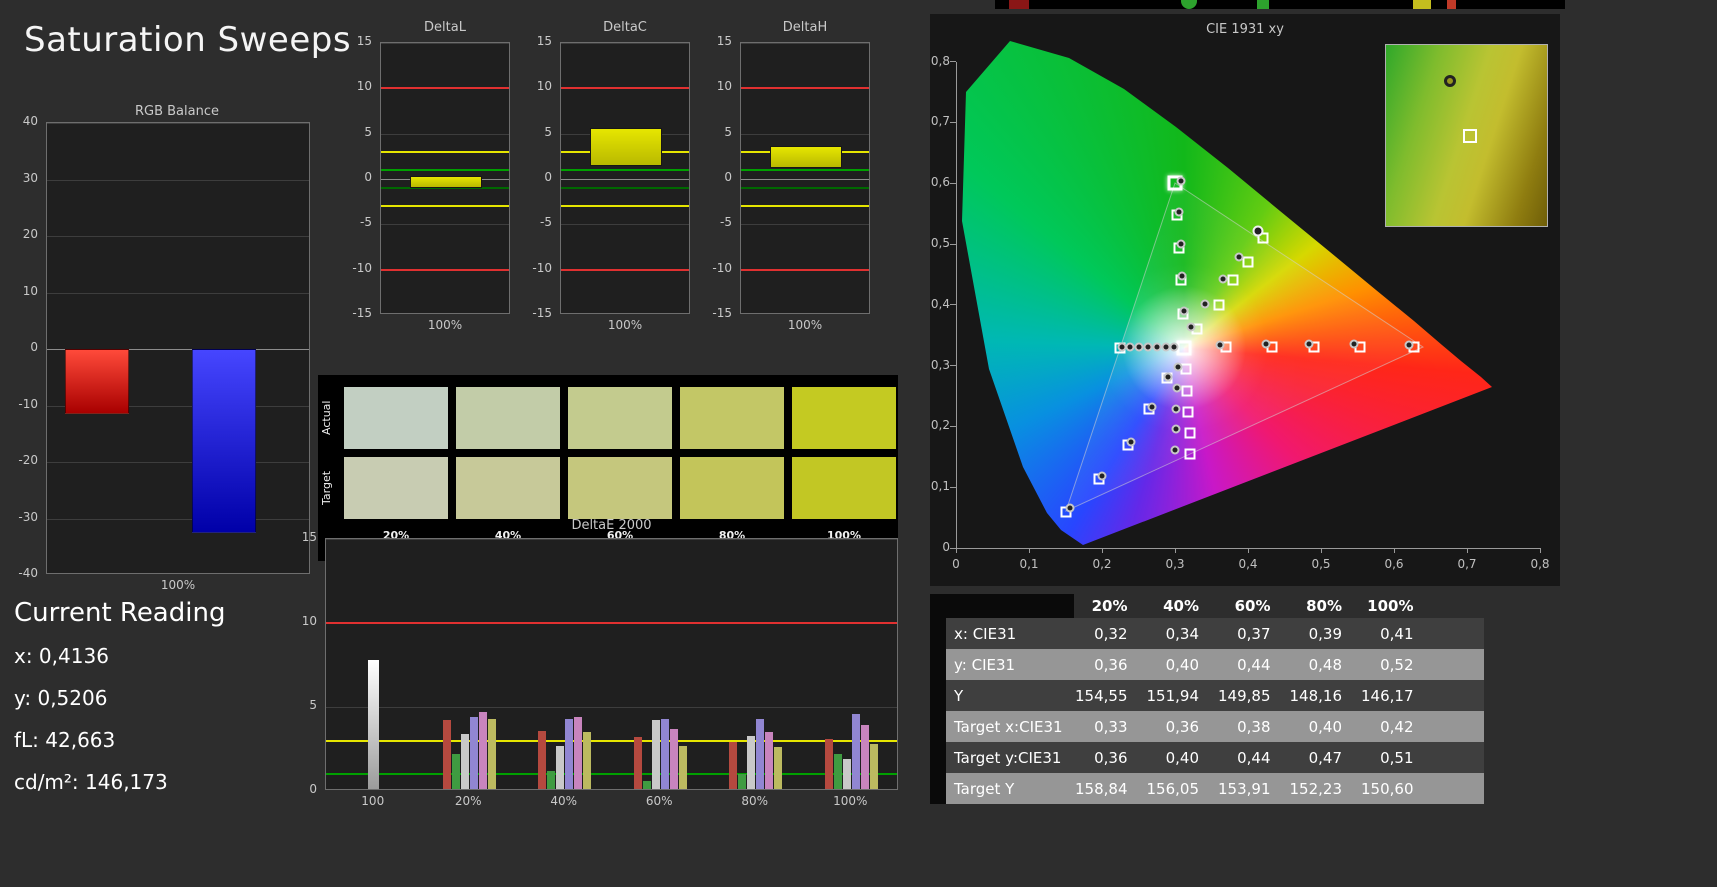 The width and height of the screenshot is (1717, 887). I want to click on x-tick-label: 100%, so click(850, 801).